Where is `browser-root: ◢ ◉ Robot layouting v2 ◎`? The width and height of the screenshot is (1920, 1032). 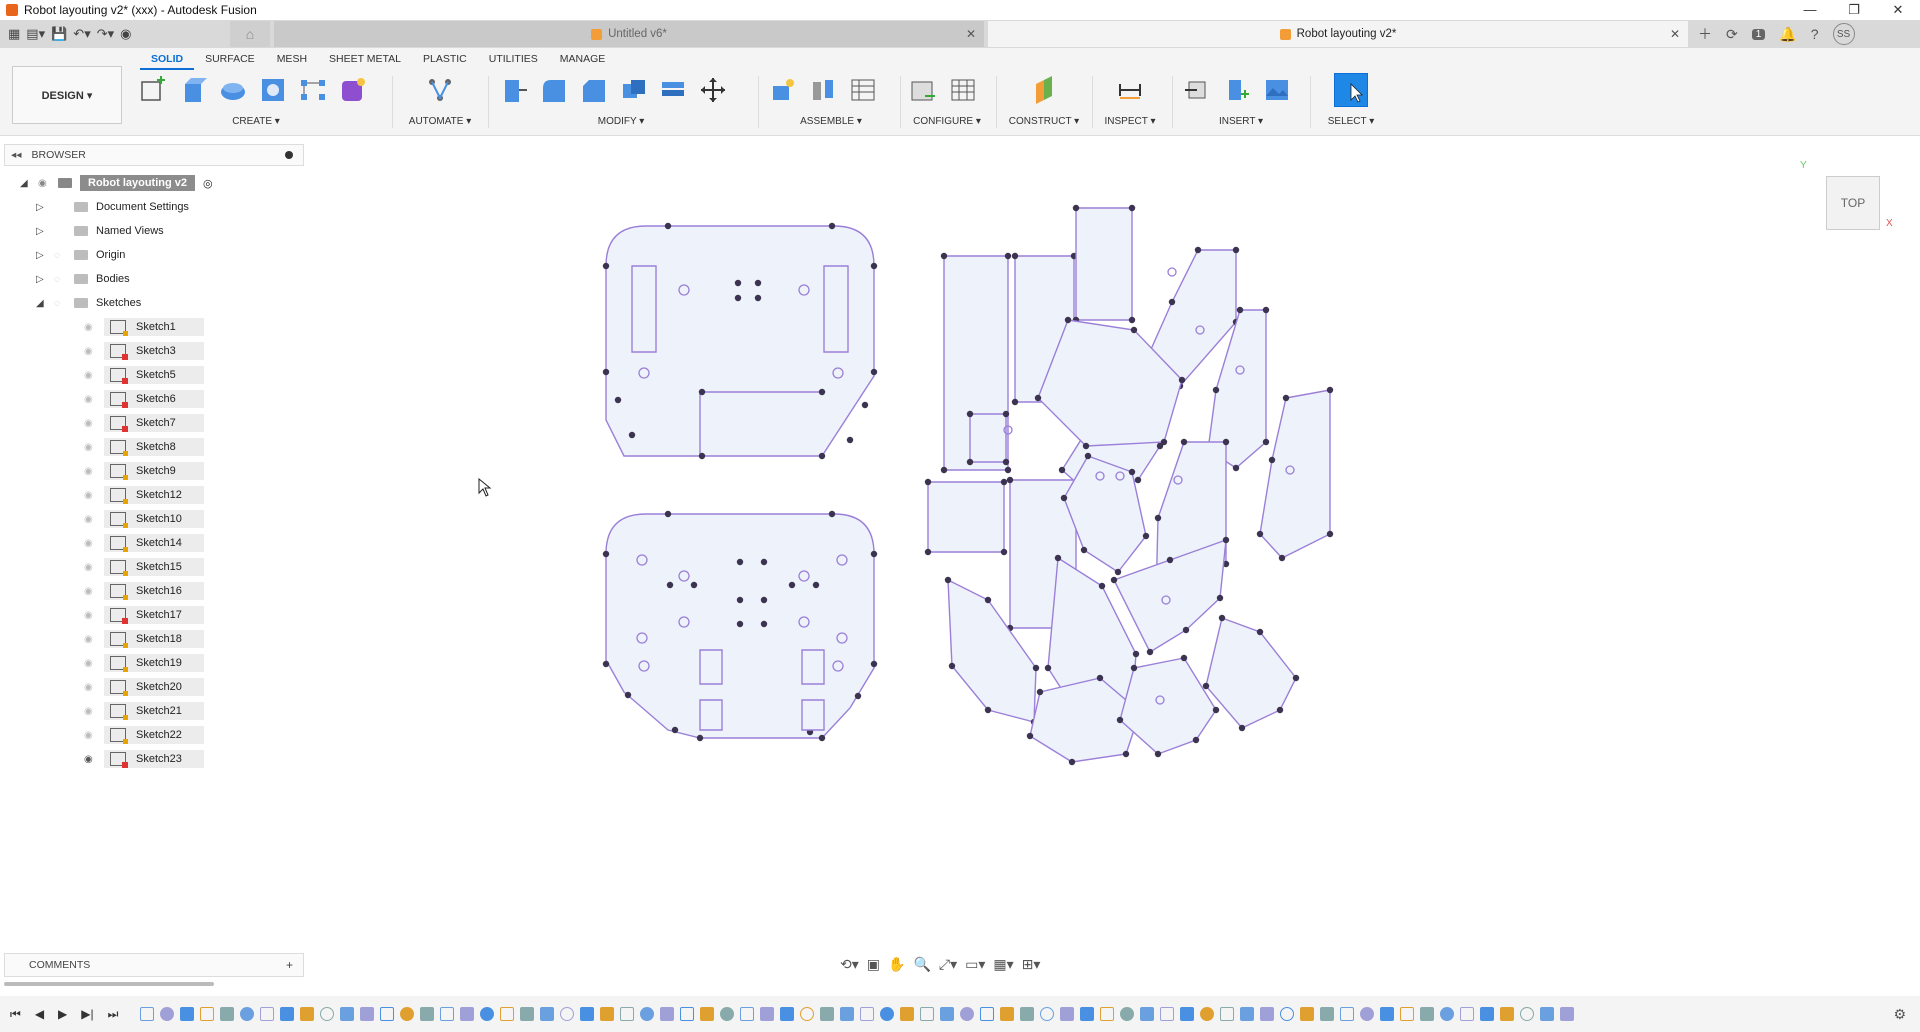
browser-root: ◢ ◉ Robot layouting v2 ◎ is located at coordinates (116, 183).